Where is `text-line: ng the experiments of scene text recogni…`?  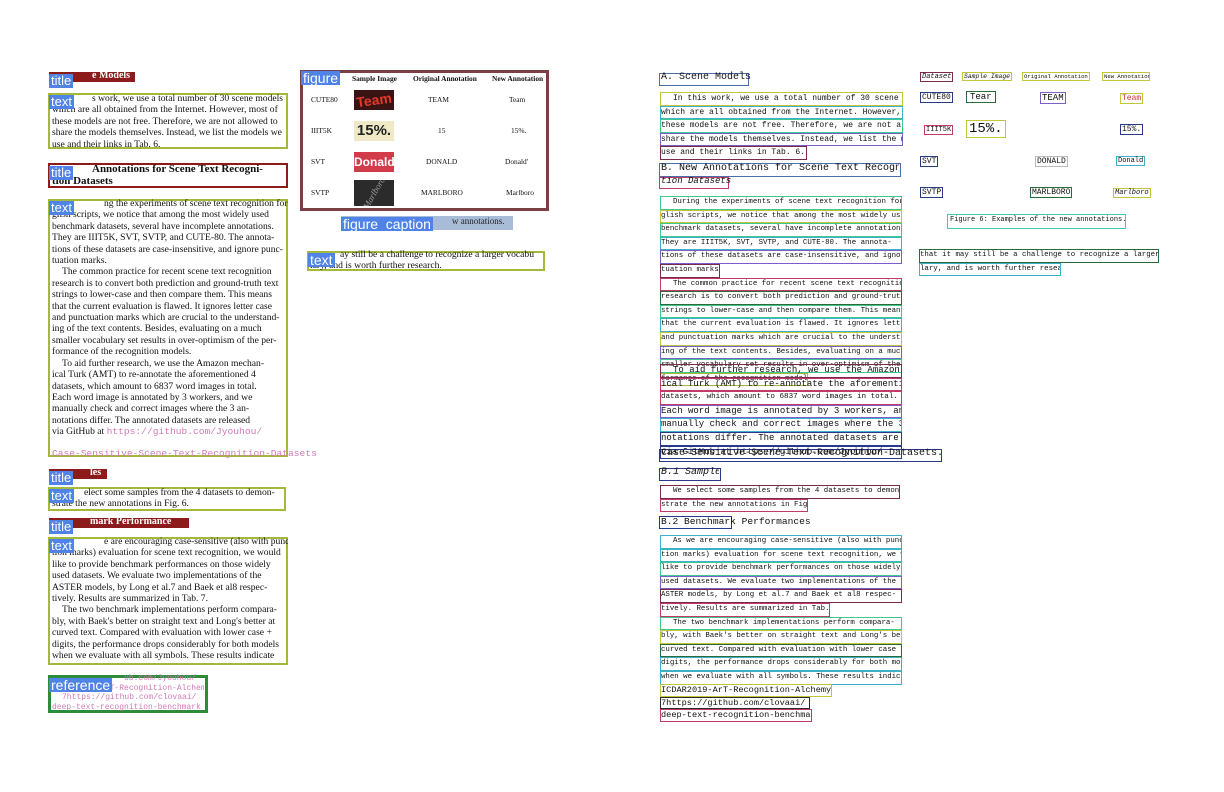
text-line: ng the experiments of scene text recogni… is located at coordinates (196, 203).